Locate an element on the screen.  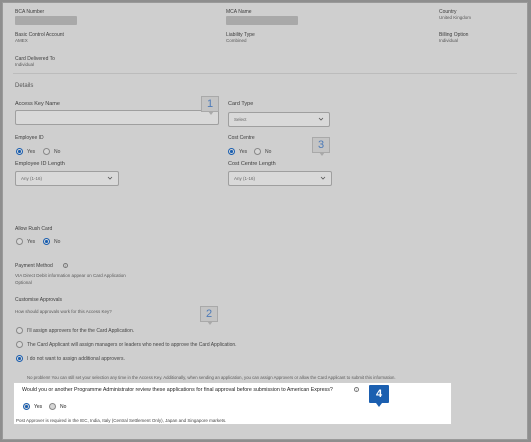
step-3-marker: 3 is located at coordinates (321, 146).